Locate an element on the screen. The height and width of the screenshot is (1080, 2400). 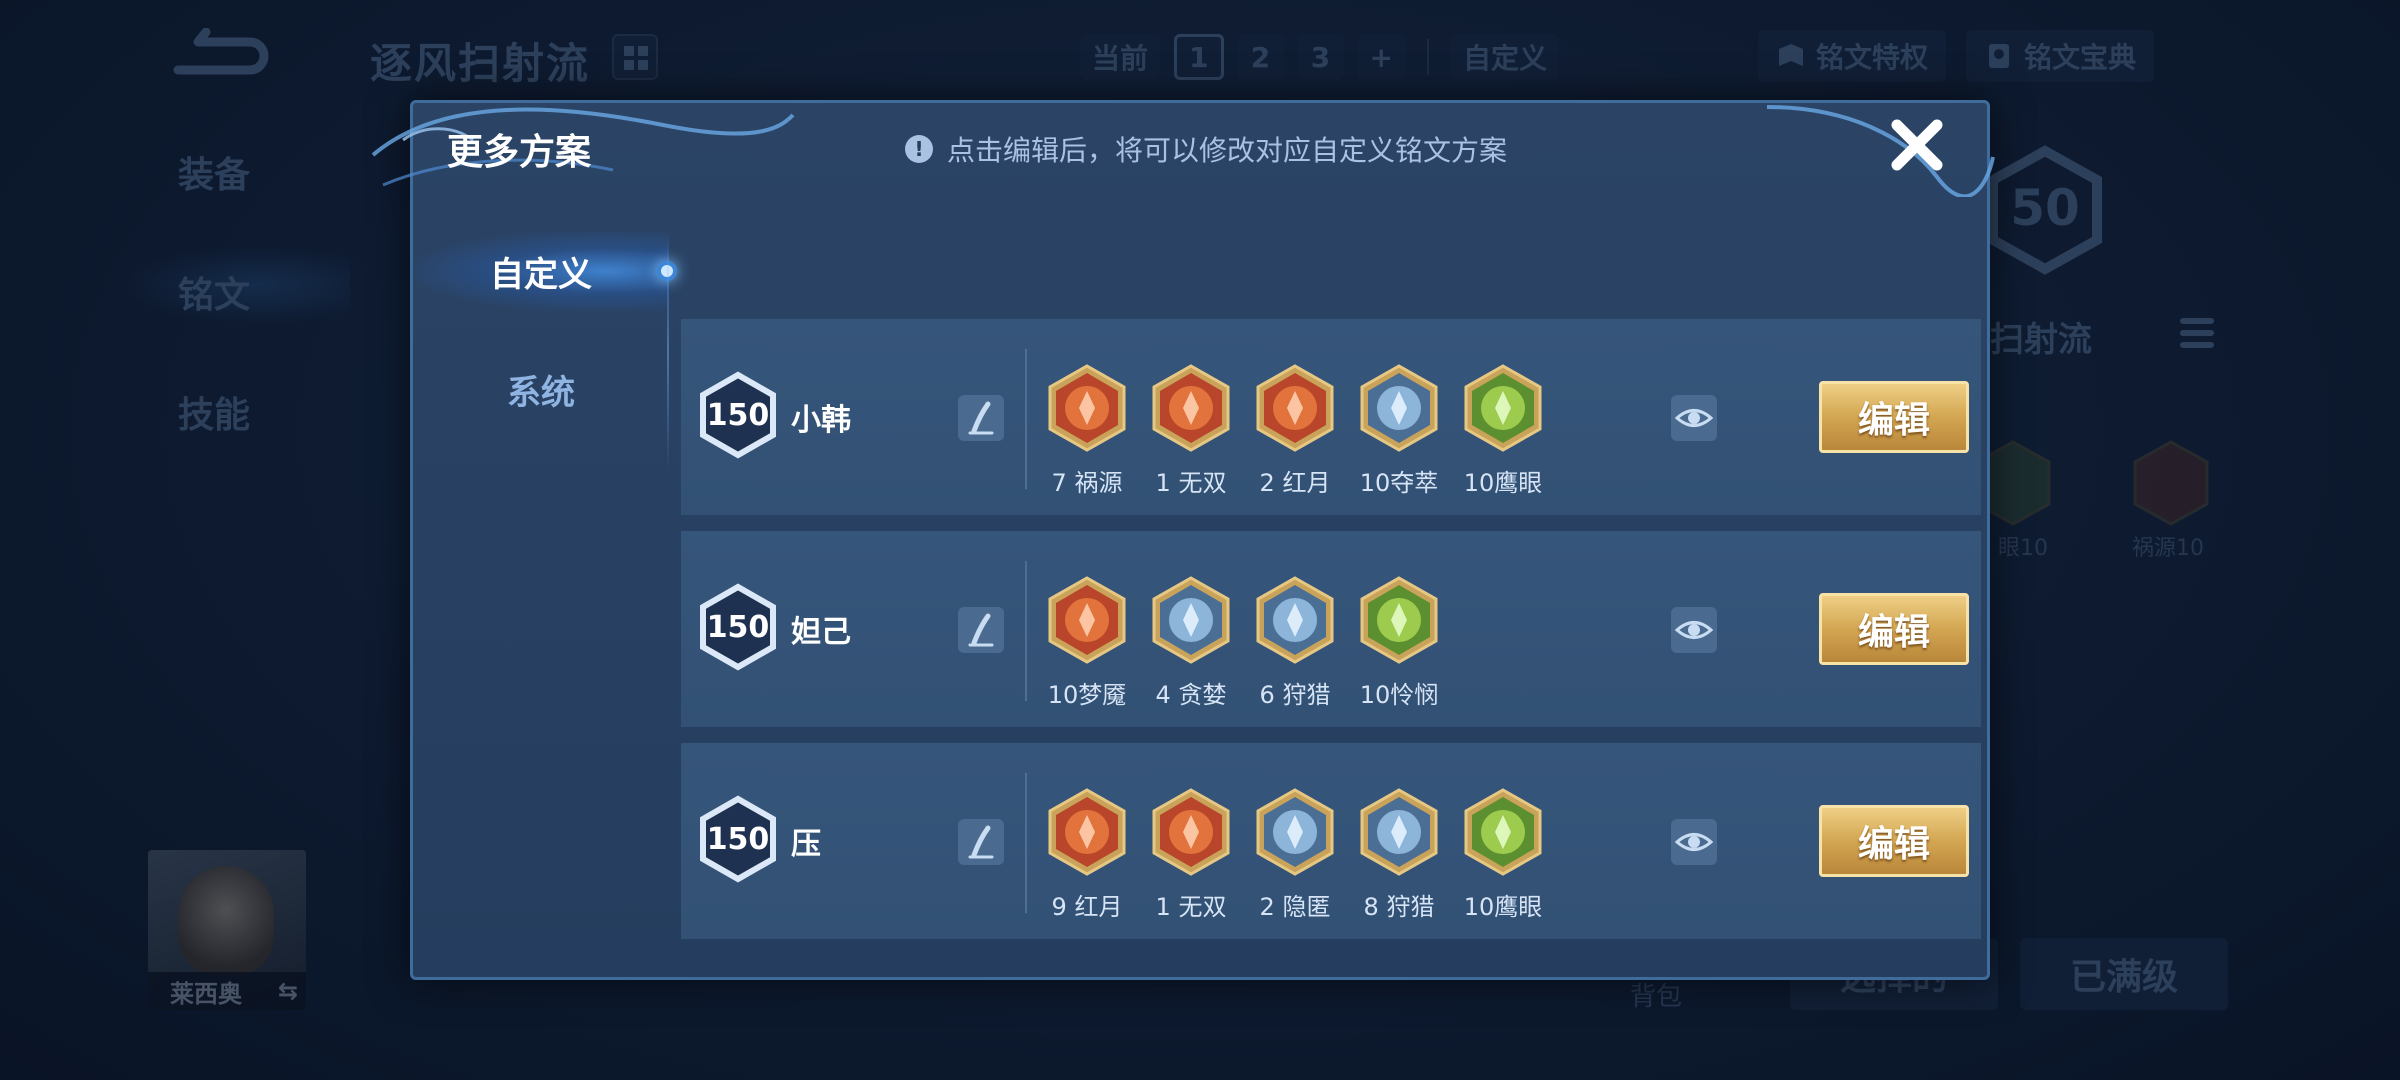
rune-list: 7 祸源 1 无双 2 红月 10夺萃 10鹰眼 is located at coordinates (1295, 430).